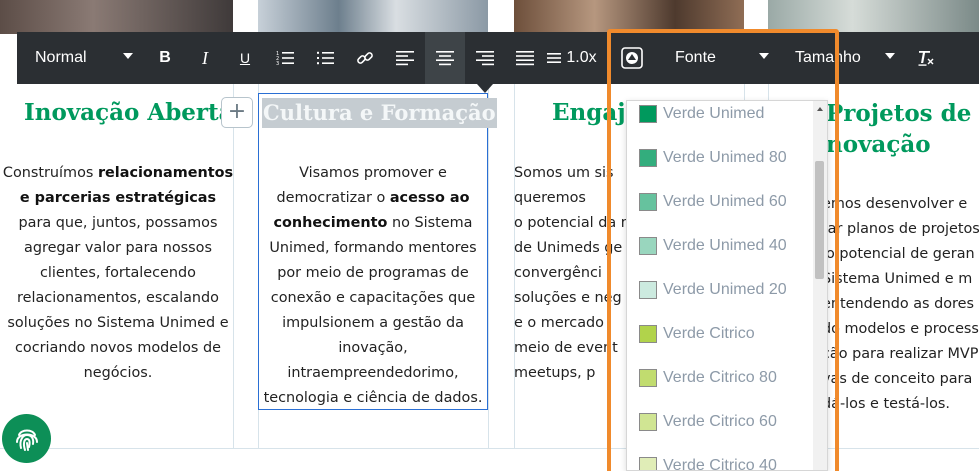 This screenshot has height=471, width=979. Describe the element at coordinates (379, 113) in the screenshot. I see `column-title-cultura-formacao: Cultura e Formação` at that location.